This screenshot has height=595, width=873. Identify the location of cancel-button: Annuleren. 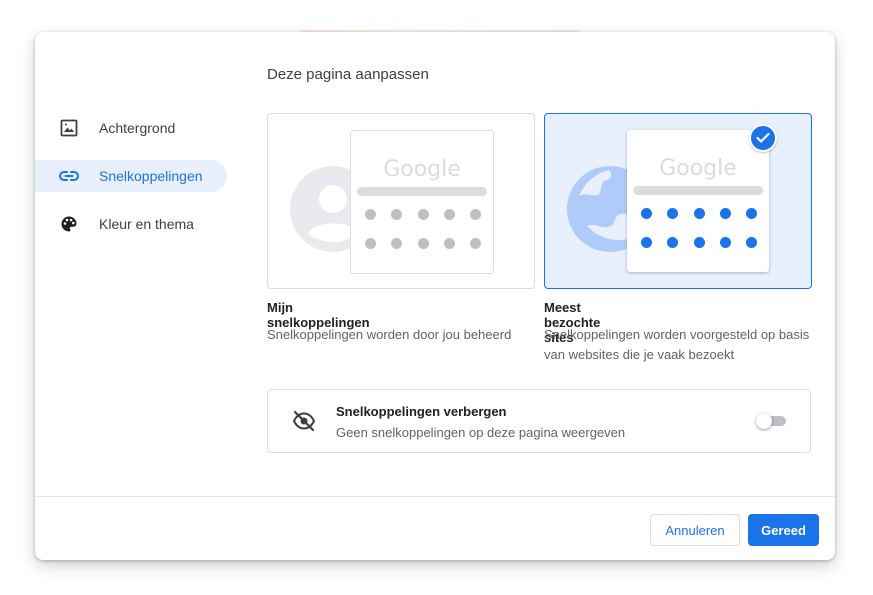
(695, 530).